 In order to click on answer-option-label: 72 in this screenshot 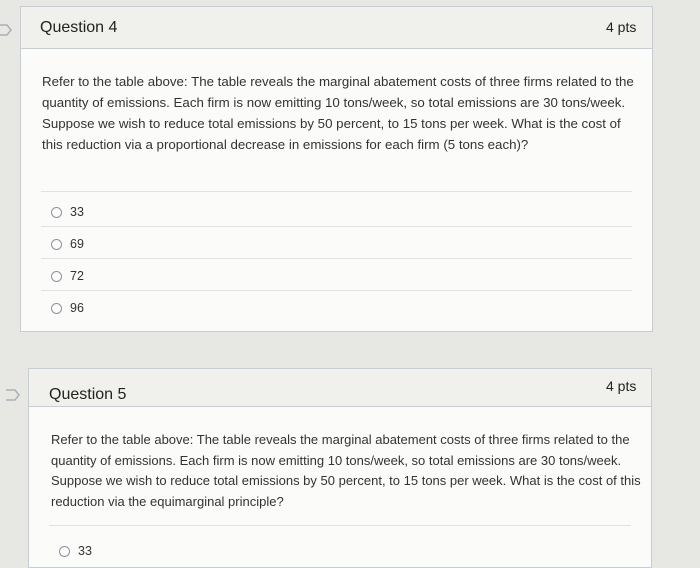, I will do `click(77, 276)`.